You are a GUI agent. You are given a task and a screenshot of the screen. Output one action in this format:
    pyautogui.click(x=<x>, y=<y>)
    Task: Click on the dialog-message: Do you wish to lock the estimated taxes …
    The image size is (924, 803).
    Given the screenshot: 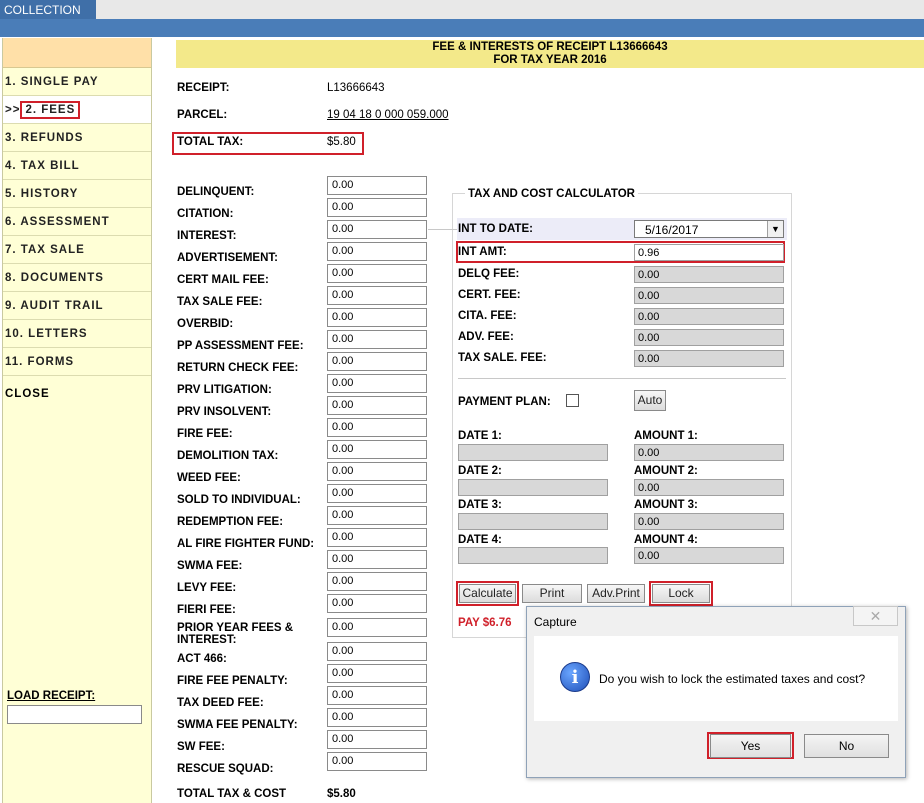 What is the action you would take?
    pyautogui.click(x=732, y=679)
    